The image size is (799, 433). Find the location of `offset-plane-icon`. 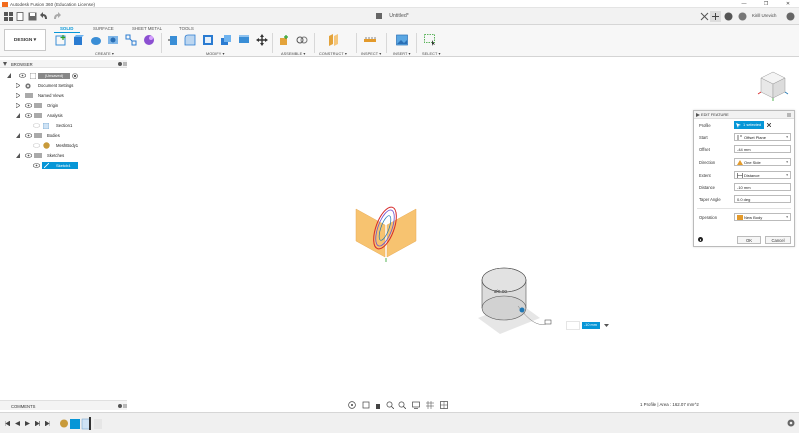

offset-plane-icon is located at coordinates (333, 40).